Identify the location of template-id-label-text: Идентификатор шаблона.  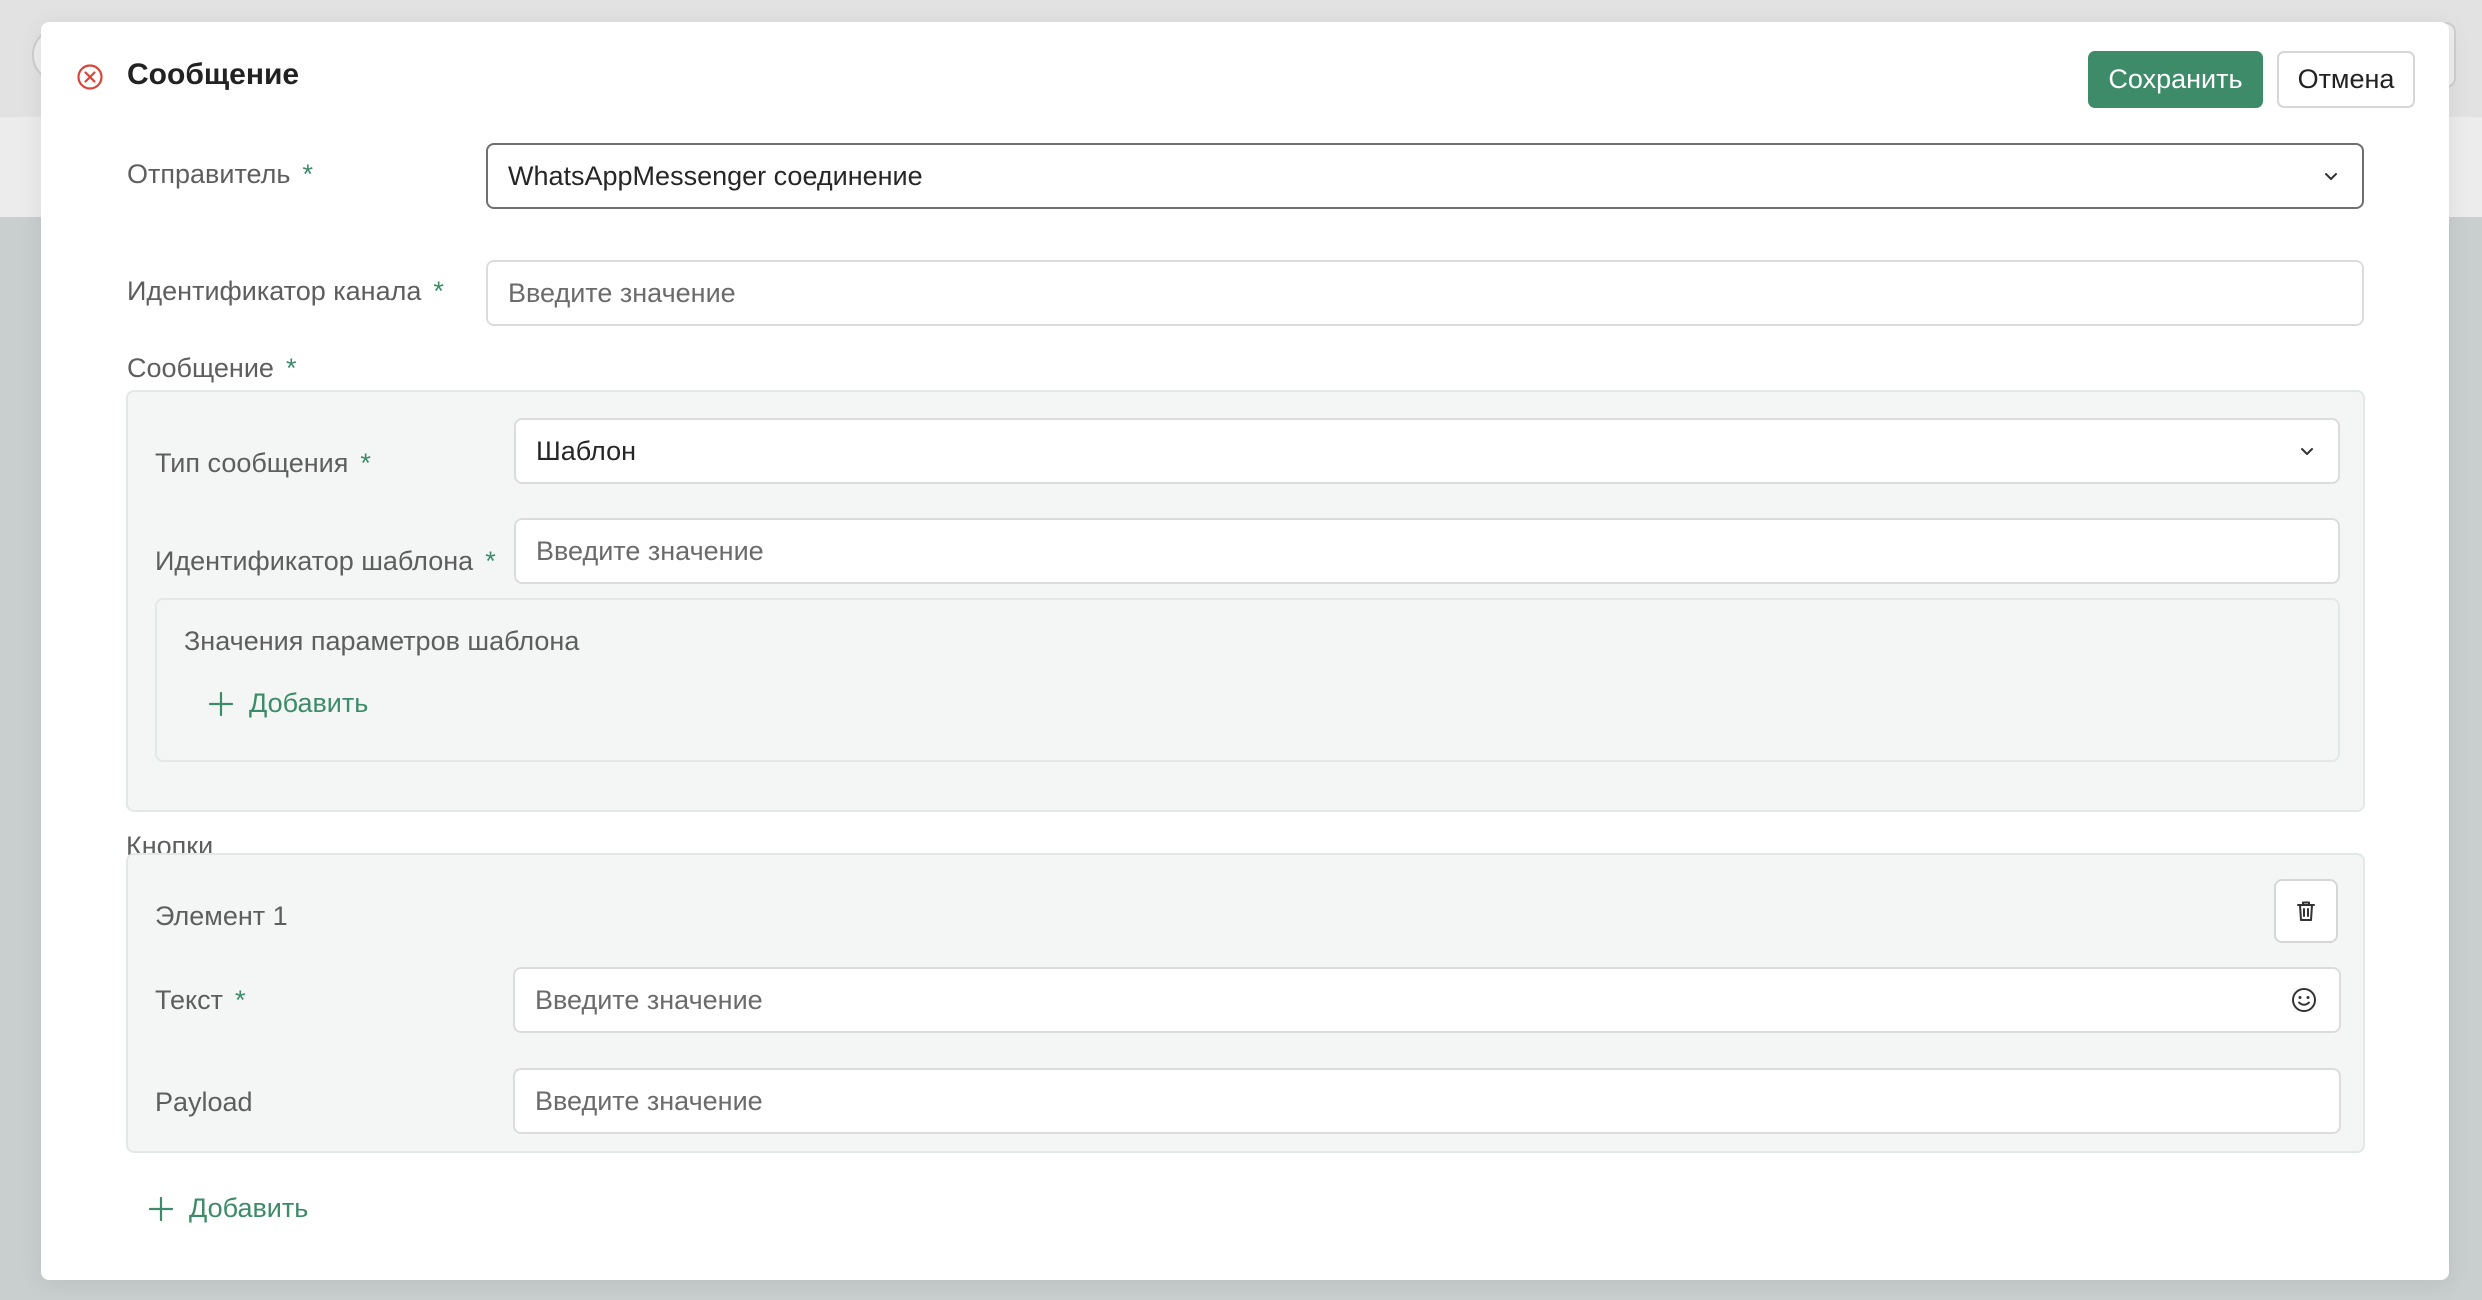
(314, 561).